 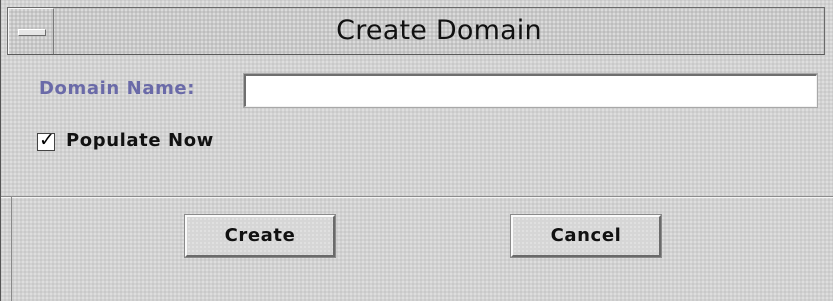 I want to click on window-menu-button, so click(x=31, y=31).